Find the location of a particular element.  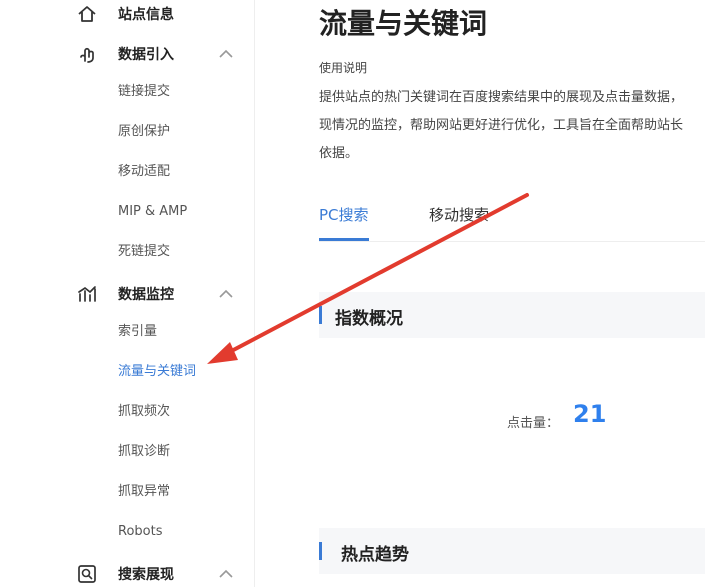

sidebar-item-crawl-errors: 抓取异常 is located at coordinates (144, 492).